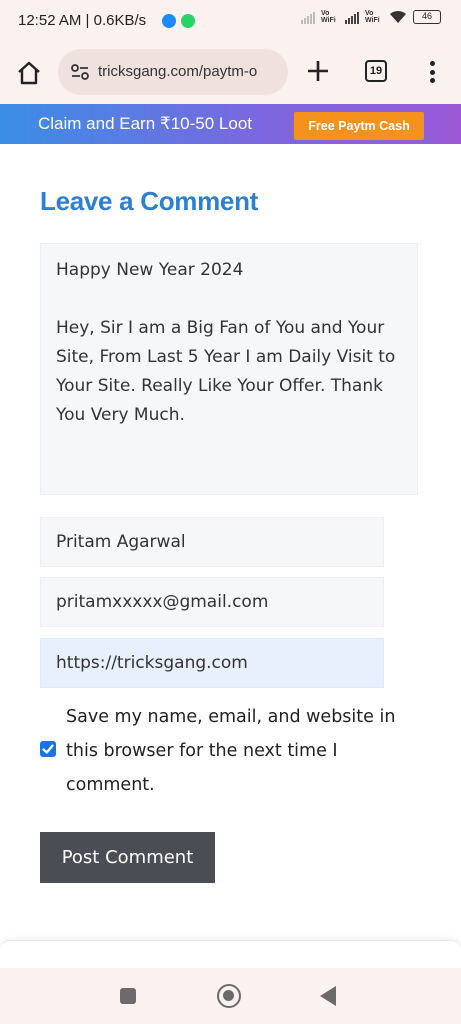  What do you see at coordinates (328, 17) in the screenshot?
I see `vowifi-label-1: Vo WiFi` at bounding box center [328, 17].